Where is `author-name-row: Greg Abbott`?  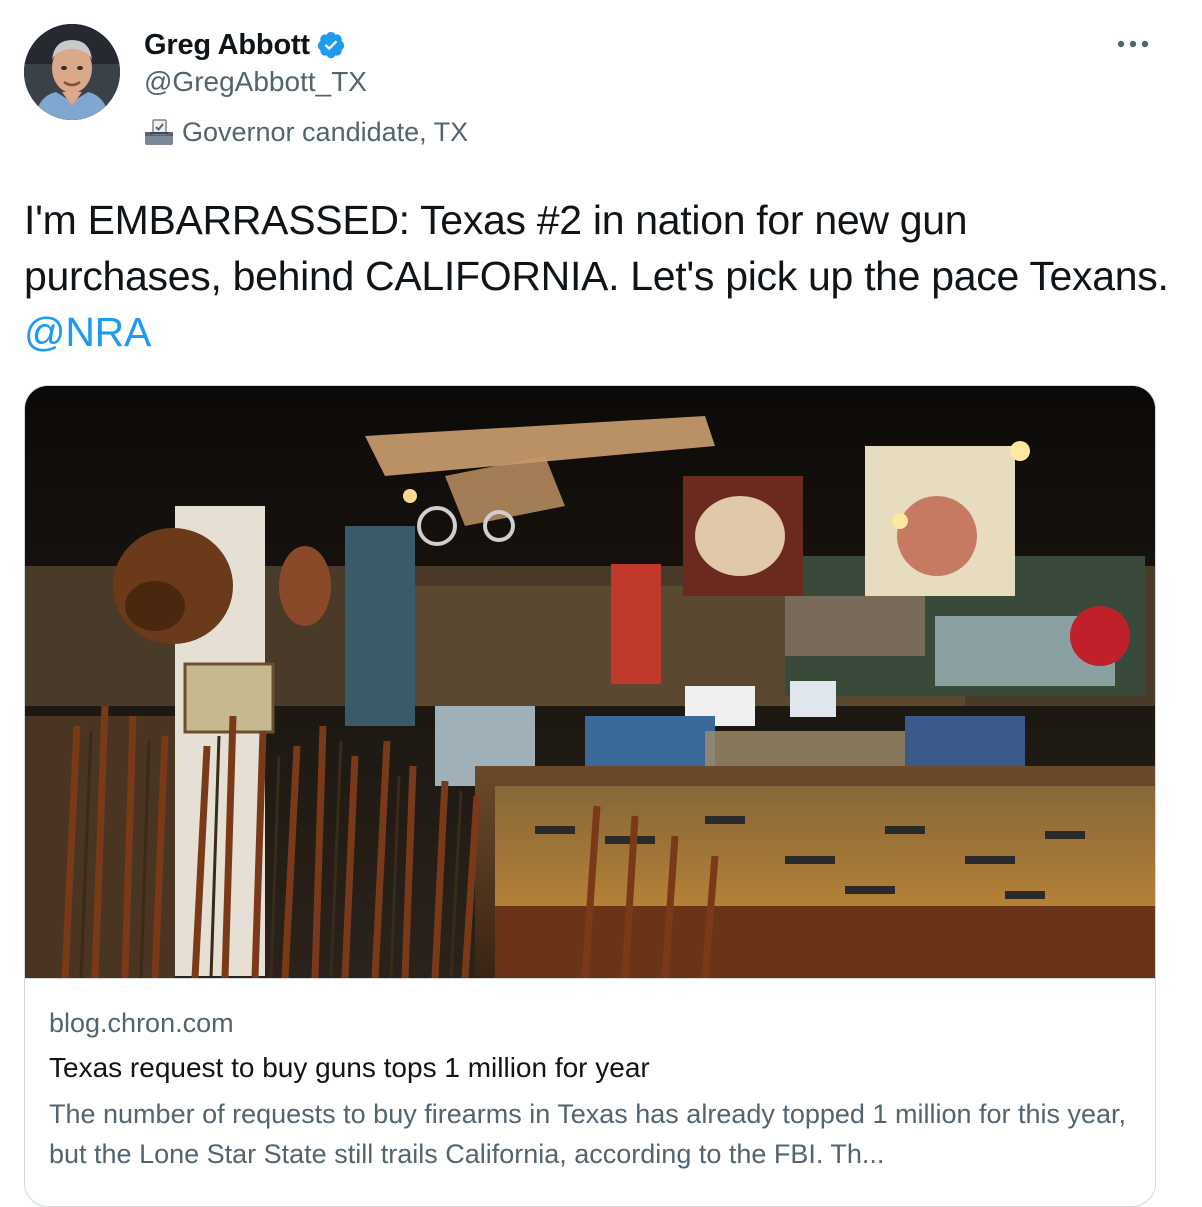 author-name-row: Greg Abbott is located at coordinates (245, 45).